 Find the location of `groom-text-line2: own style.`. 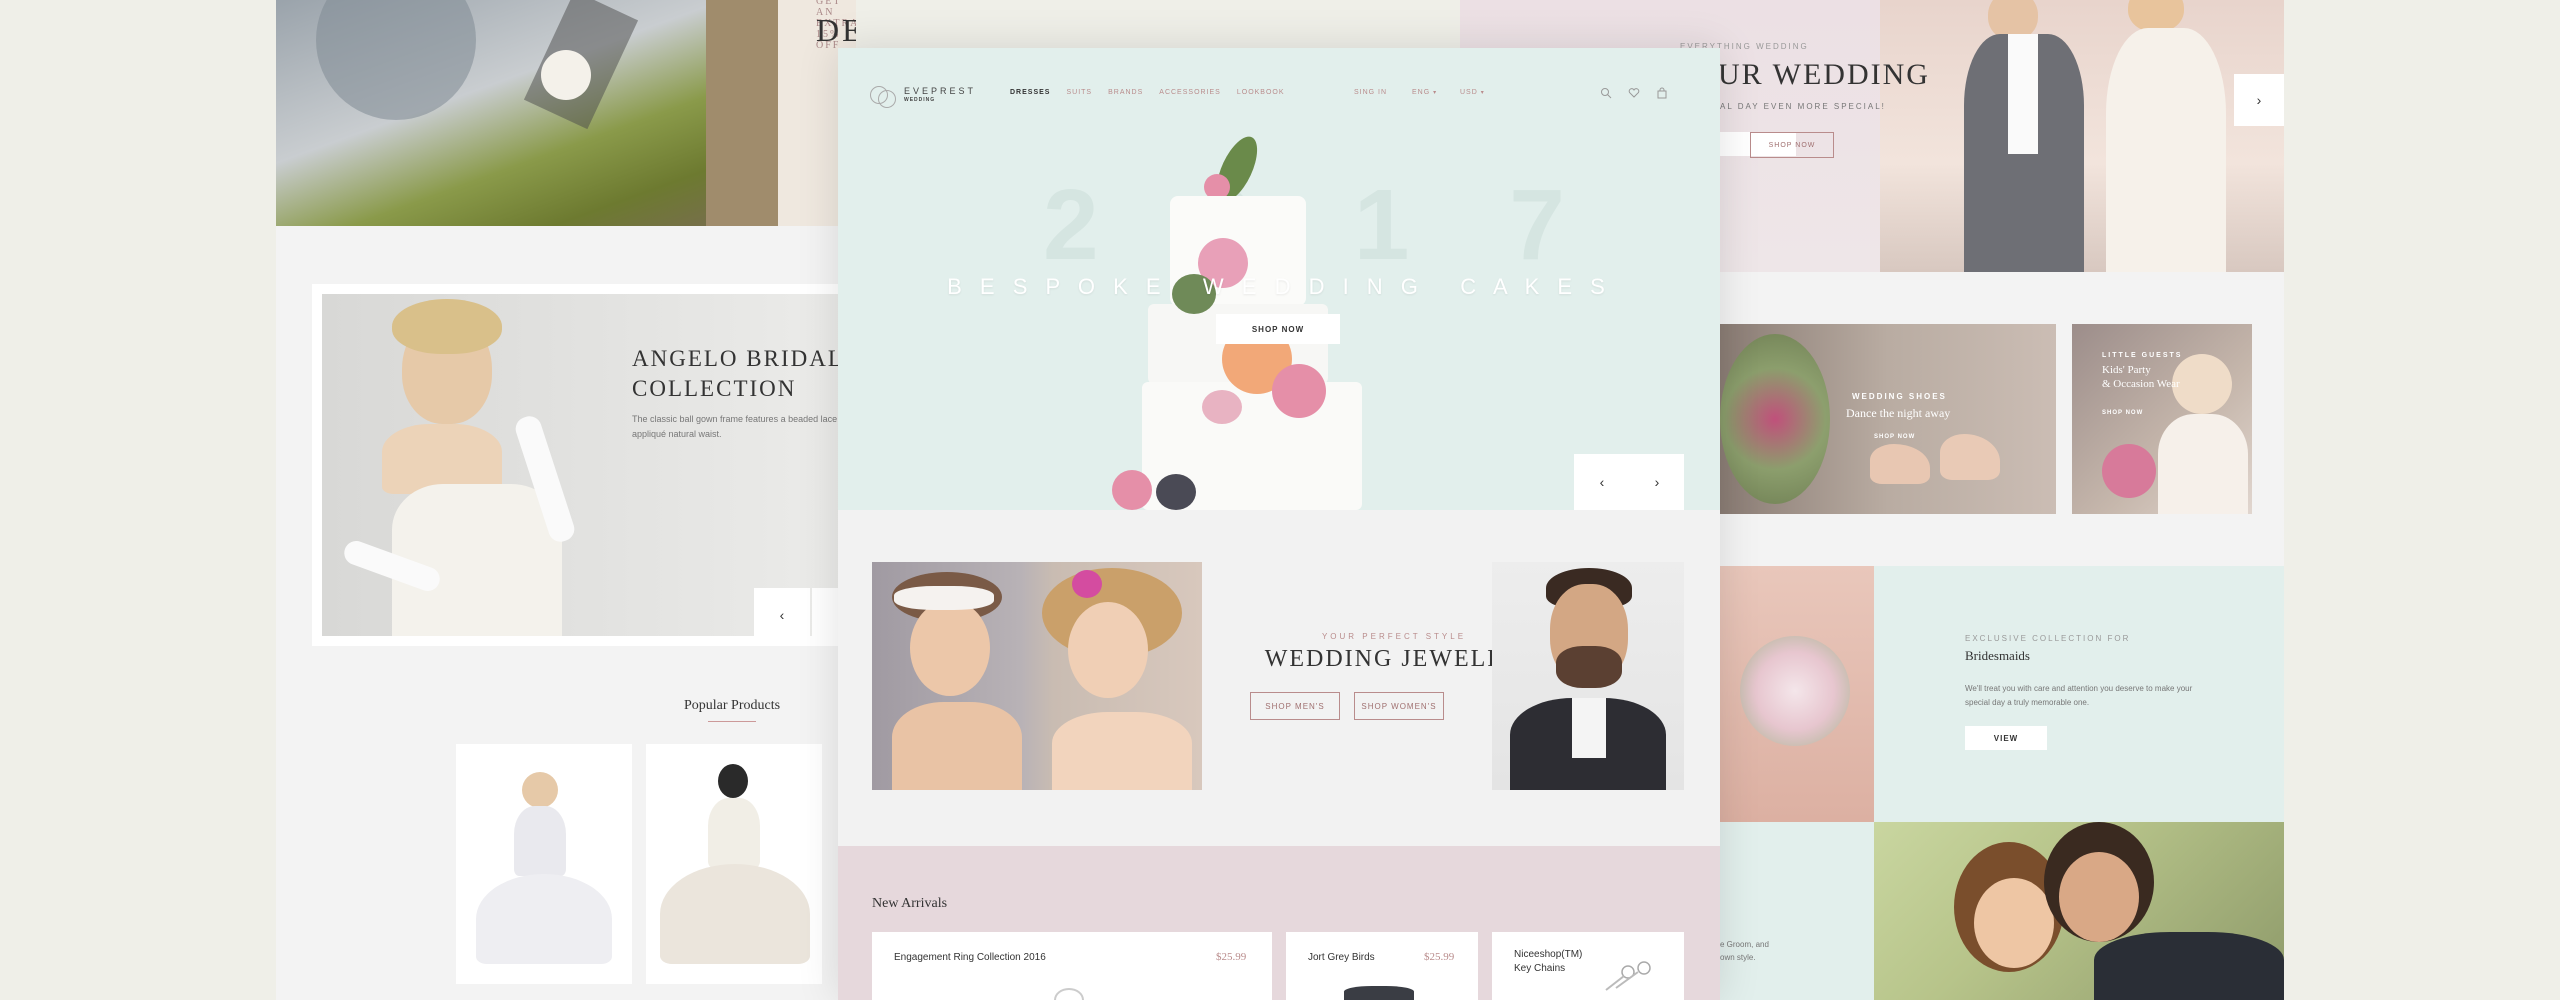

groom-text-line2: own style. is located at coordinates (1738, 957).